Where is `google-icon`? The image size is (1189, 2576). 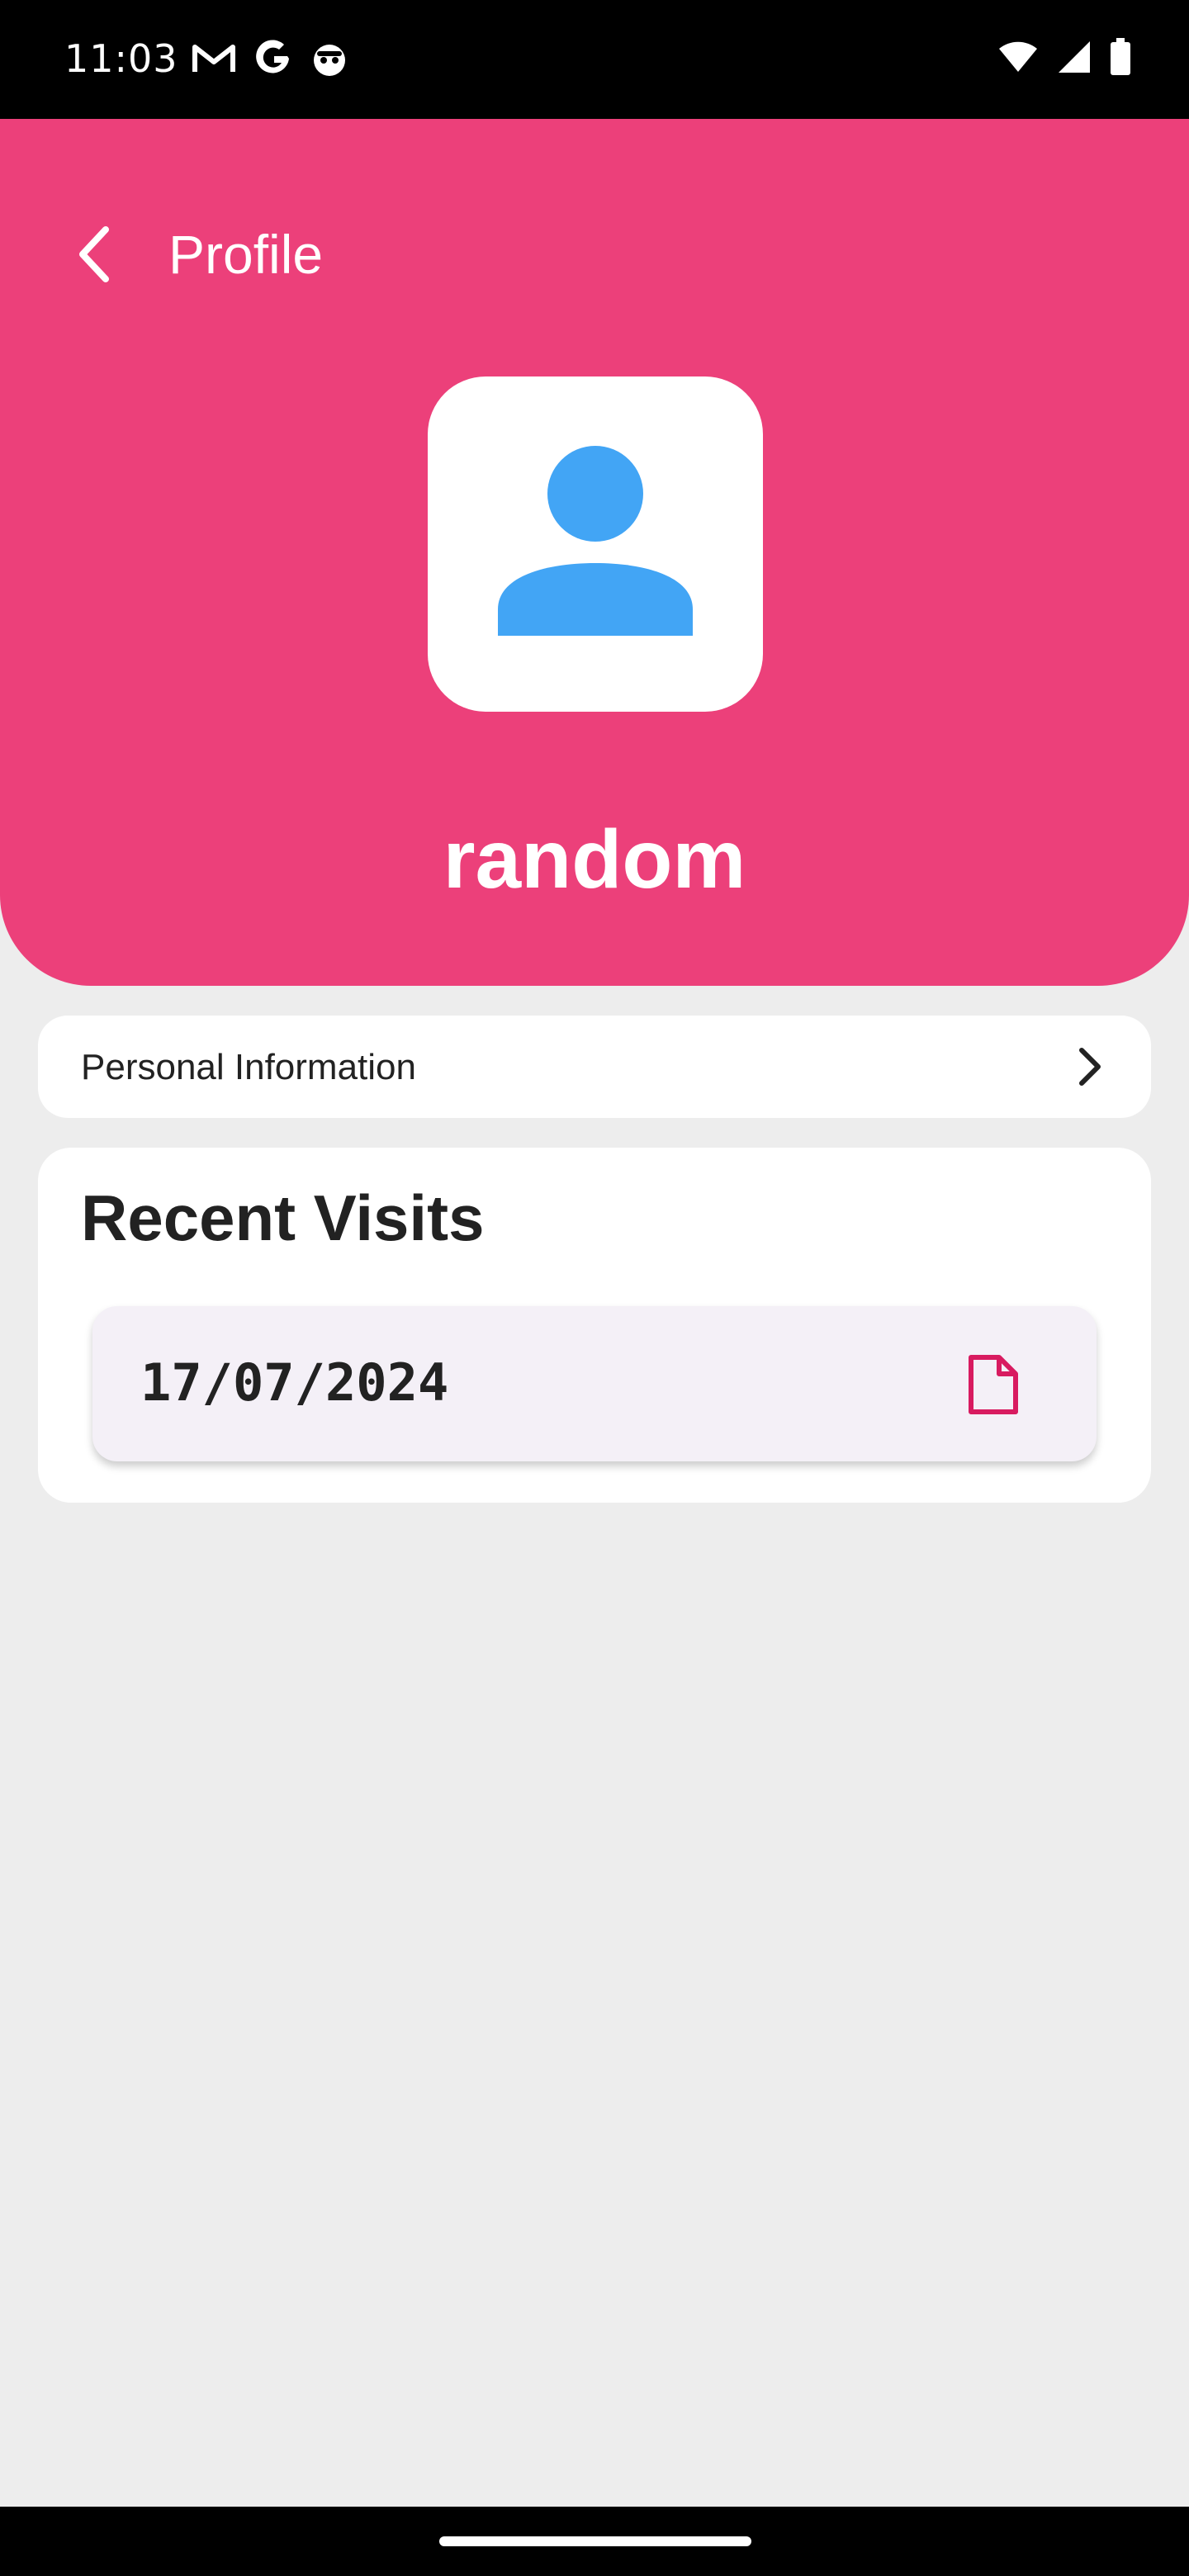 google-icon is located at coordinates (273, 61).